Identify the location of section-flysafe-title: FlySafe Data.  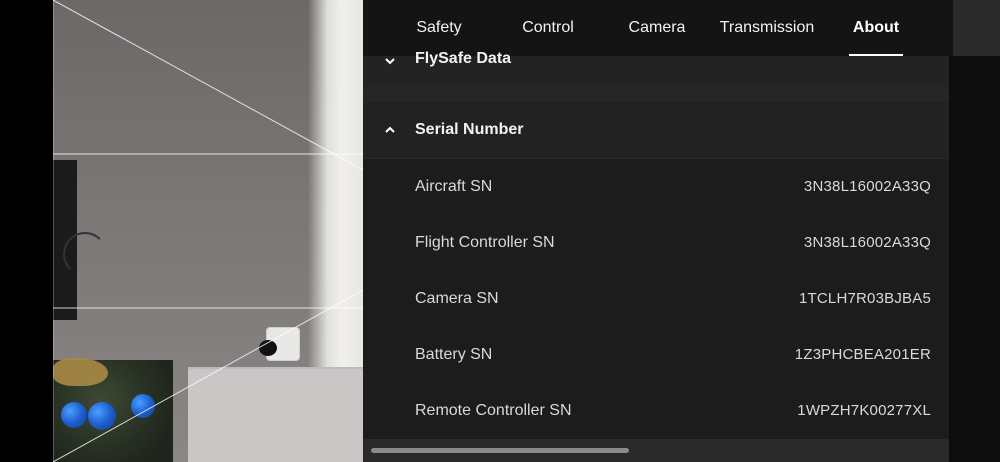
(463, 58).